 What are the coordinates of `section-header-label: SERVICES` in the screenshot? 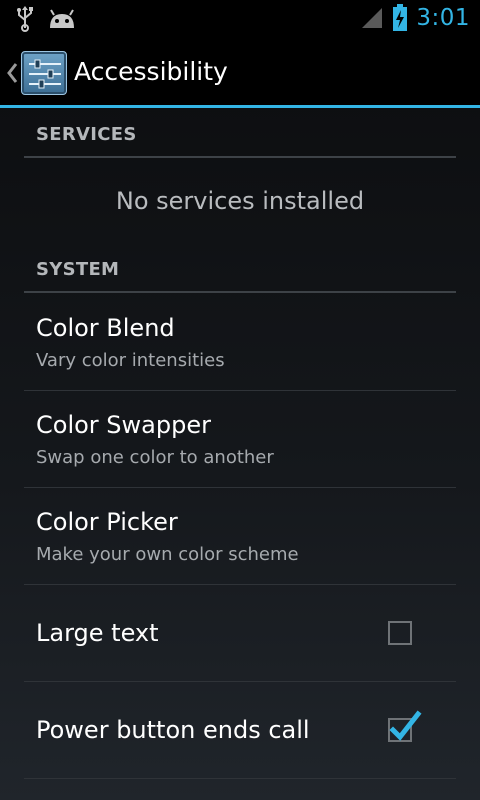 It's located at (86, 134).